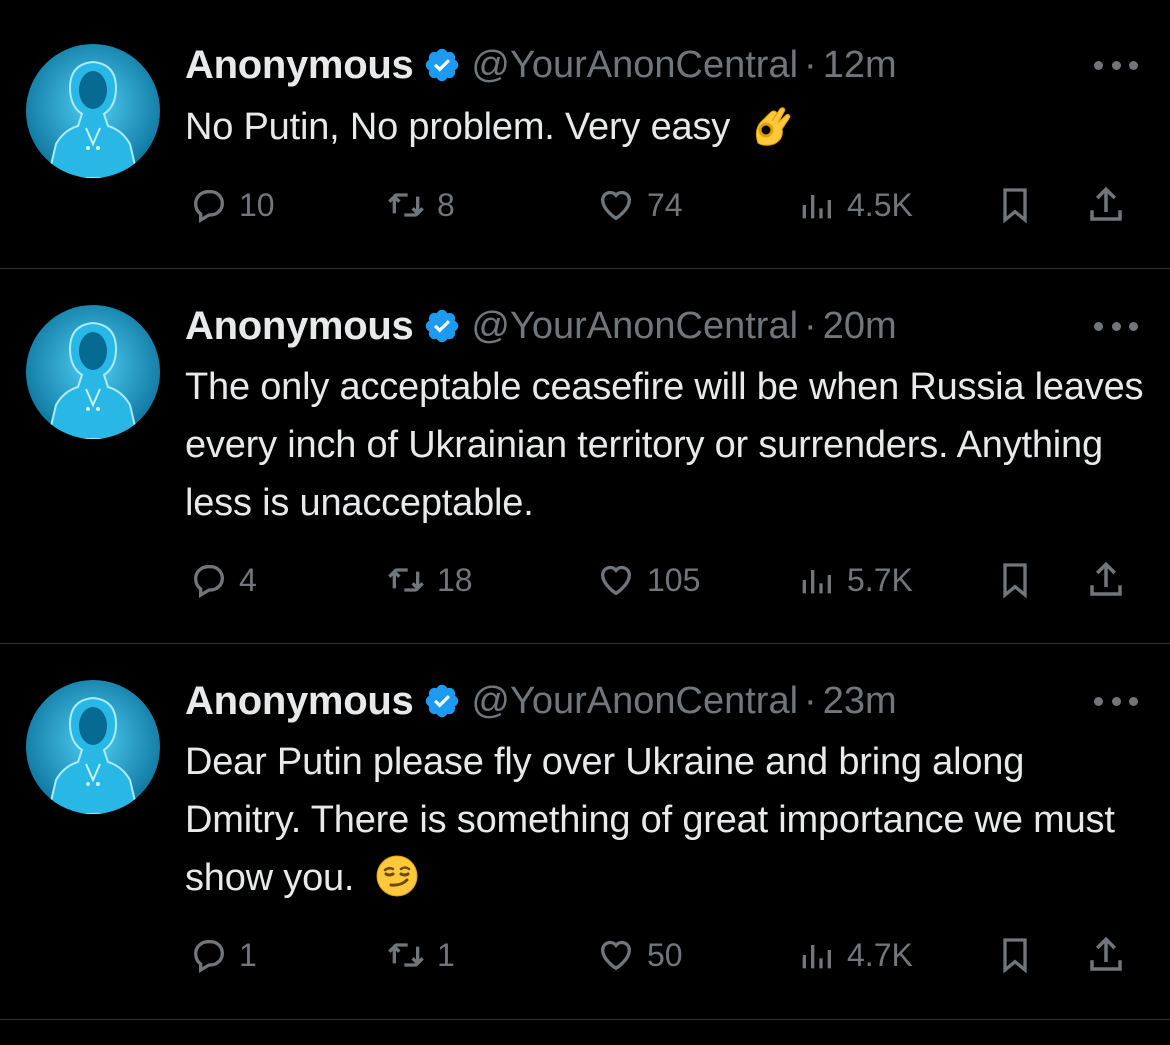  I want to click on tweet-header: Anonymous @YourAnonCentral · 12m, so click(541, 65).